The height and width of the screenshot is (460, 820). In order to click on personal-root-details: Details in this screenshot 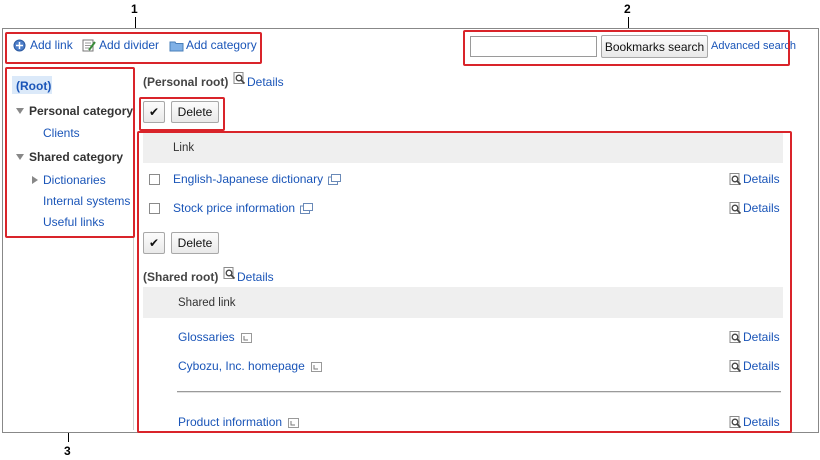, I will do `click(258, 80)`.